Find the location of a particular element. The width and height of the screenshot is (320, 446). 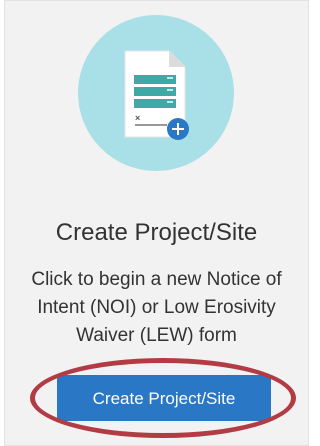

card-title: Create Project/Site is located at coordinates (156, 232).